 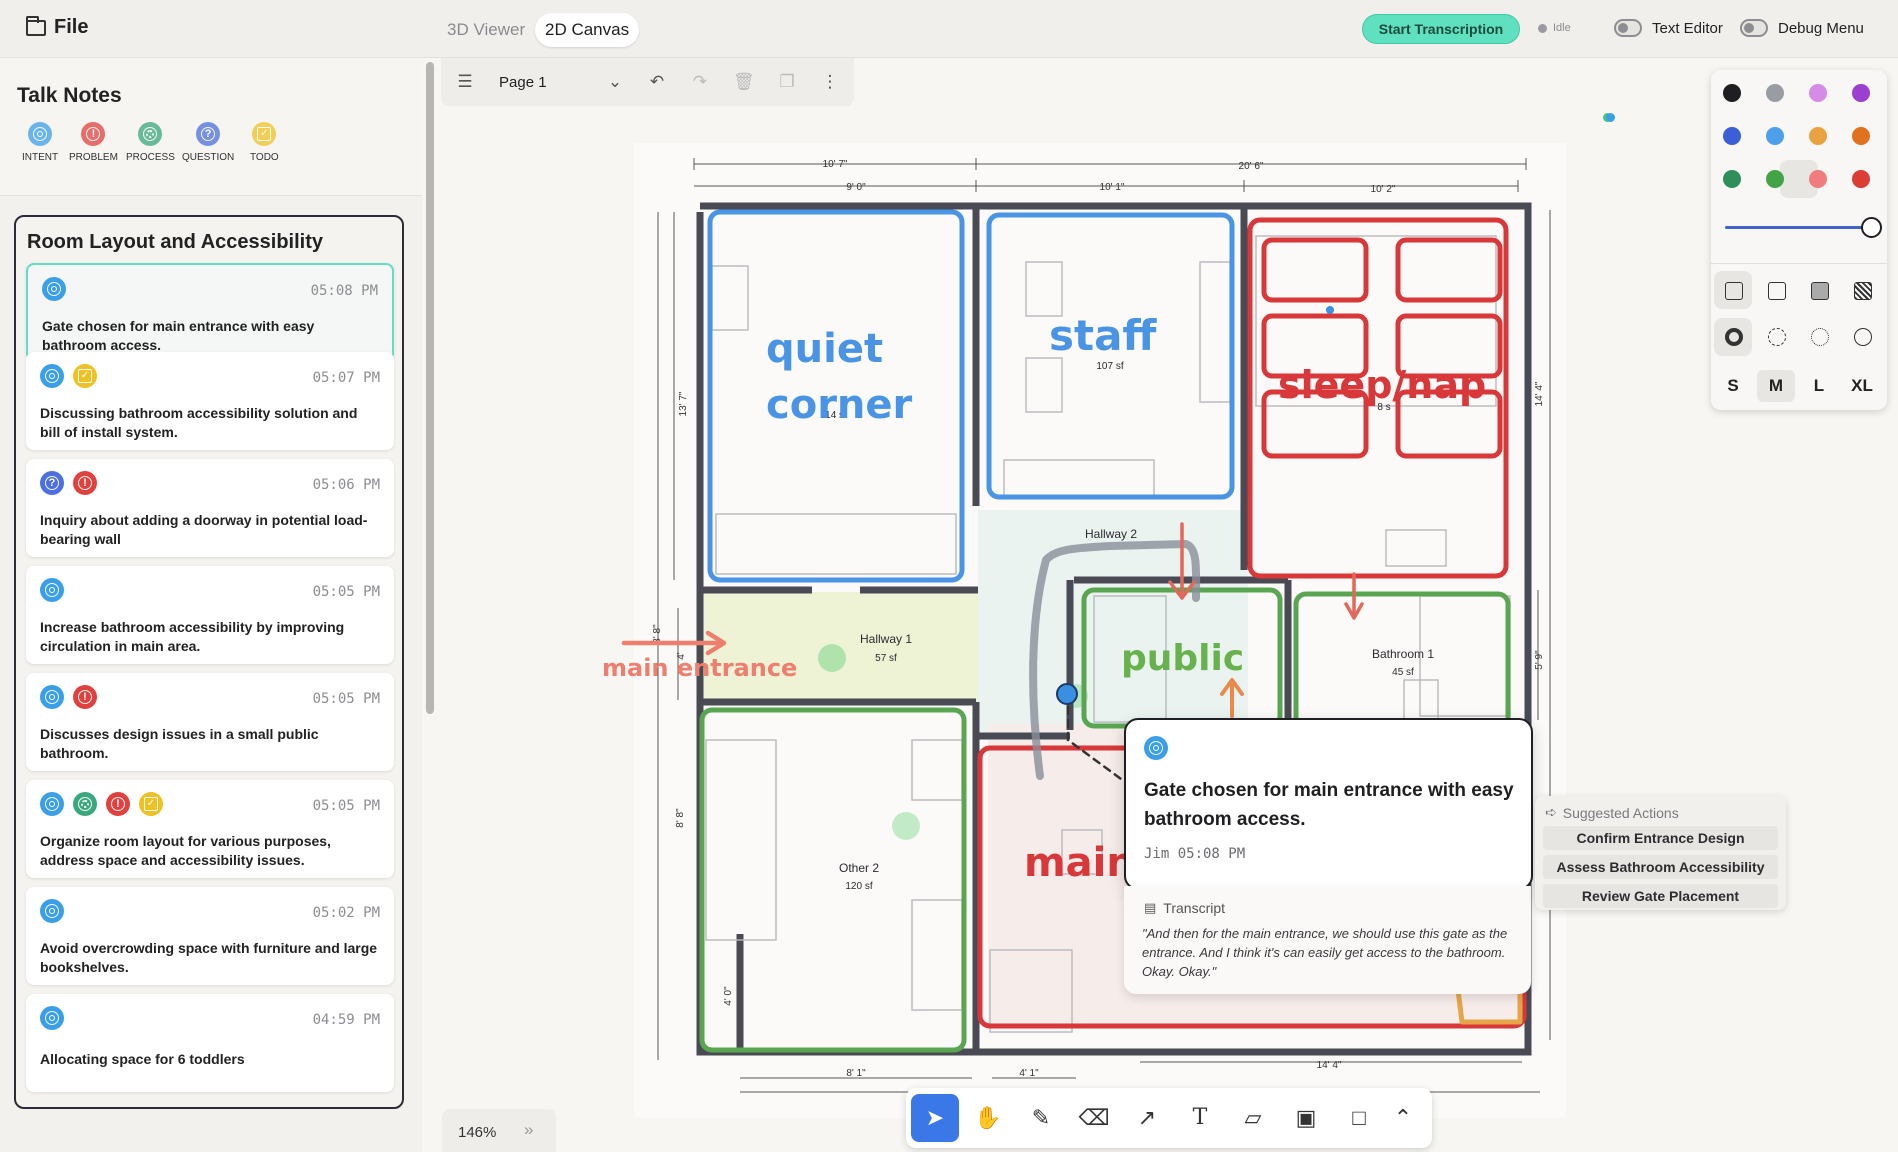 What do you see at coordinates (1109, 366) in the screenshot?
I see `room-area: 107 sf` at bounding box center [1109, 366].